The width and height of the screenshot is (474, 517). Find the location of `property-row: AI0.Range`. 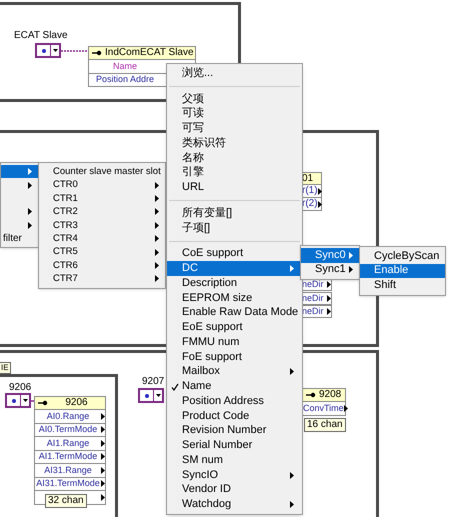

property-row: AI0.Range is located at coordinates (70, 417).